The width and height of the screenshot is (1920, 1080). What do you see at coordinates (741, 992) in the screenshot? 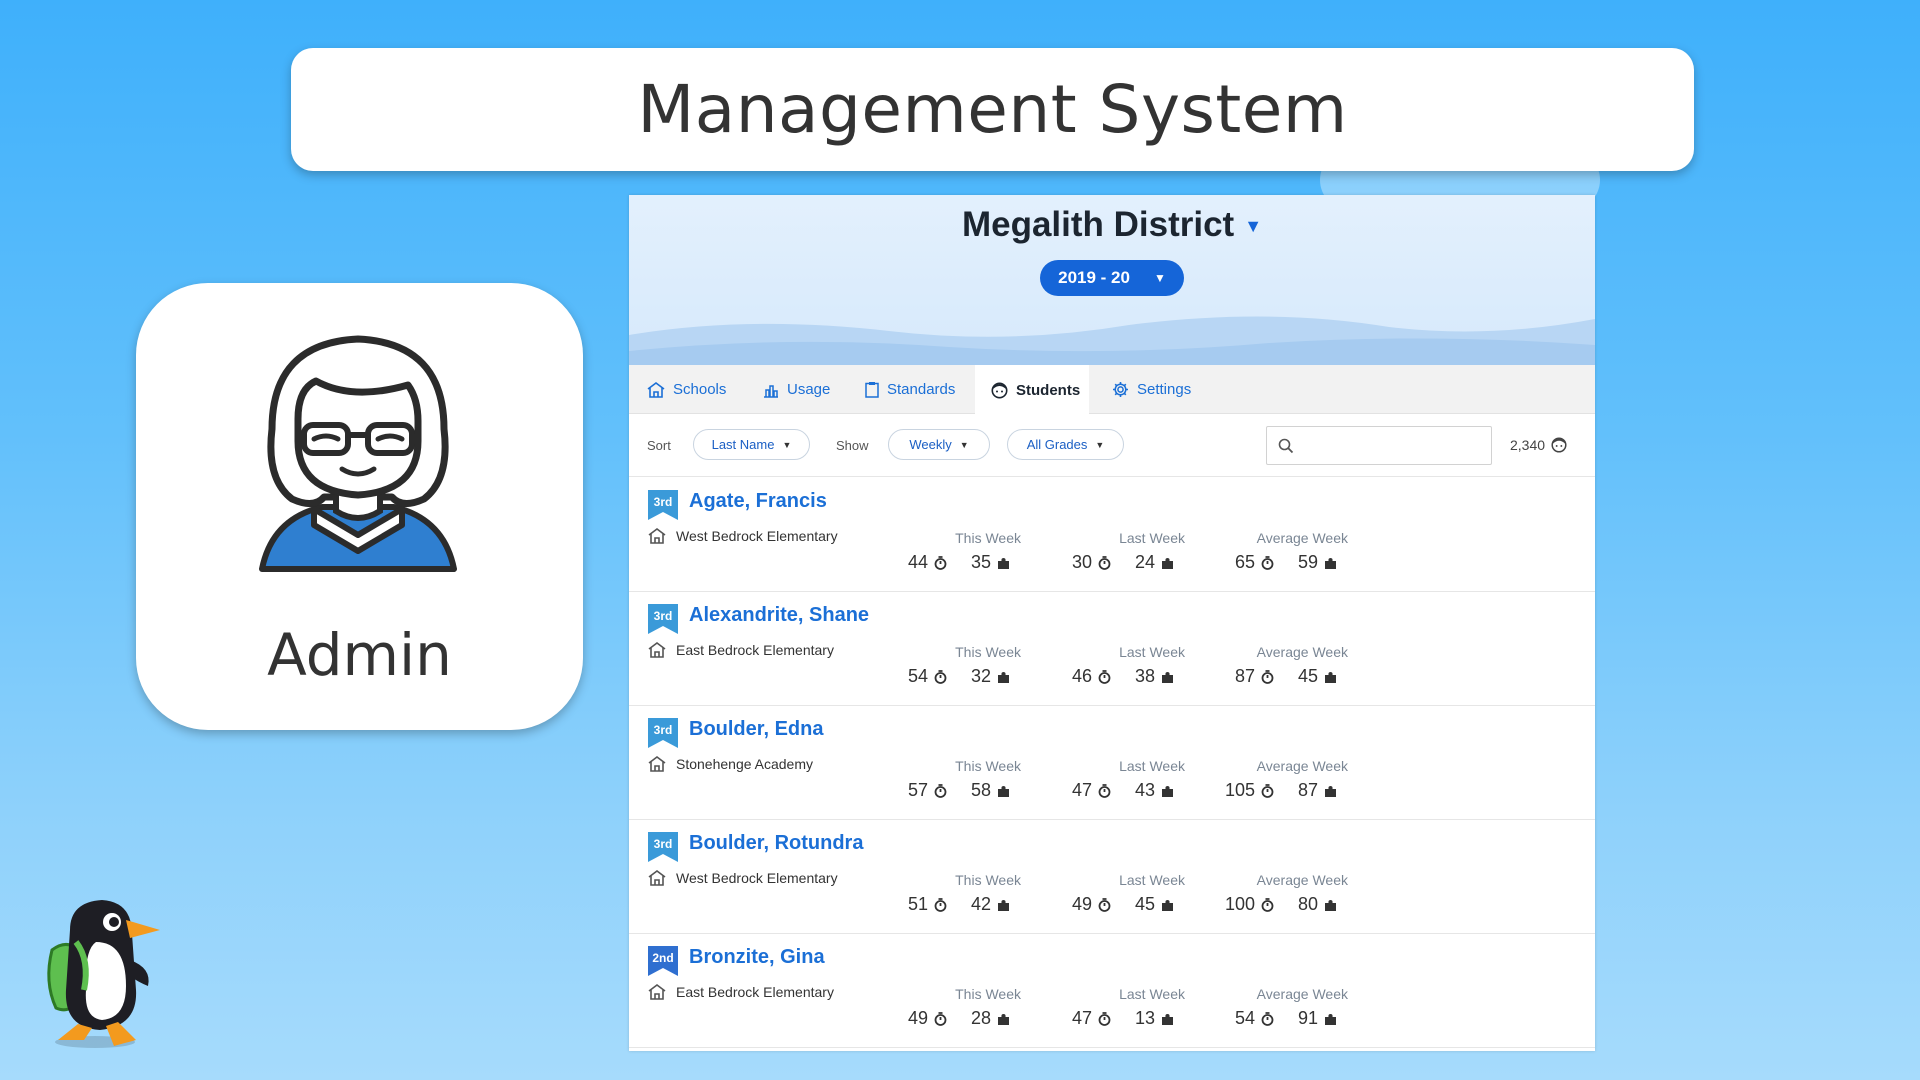
I see `school-info: East Bedrock Elementary` at bounding box center [741, 992].